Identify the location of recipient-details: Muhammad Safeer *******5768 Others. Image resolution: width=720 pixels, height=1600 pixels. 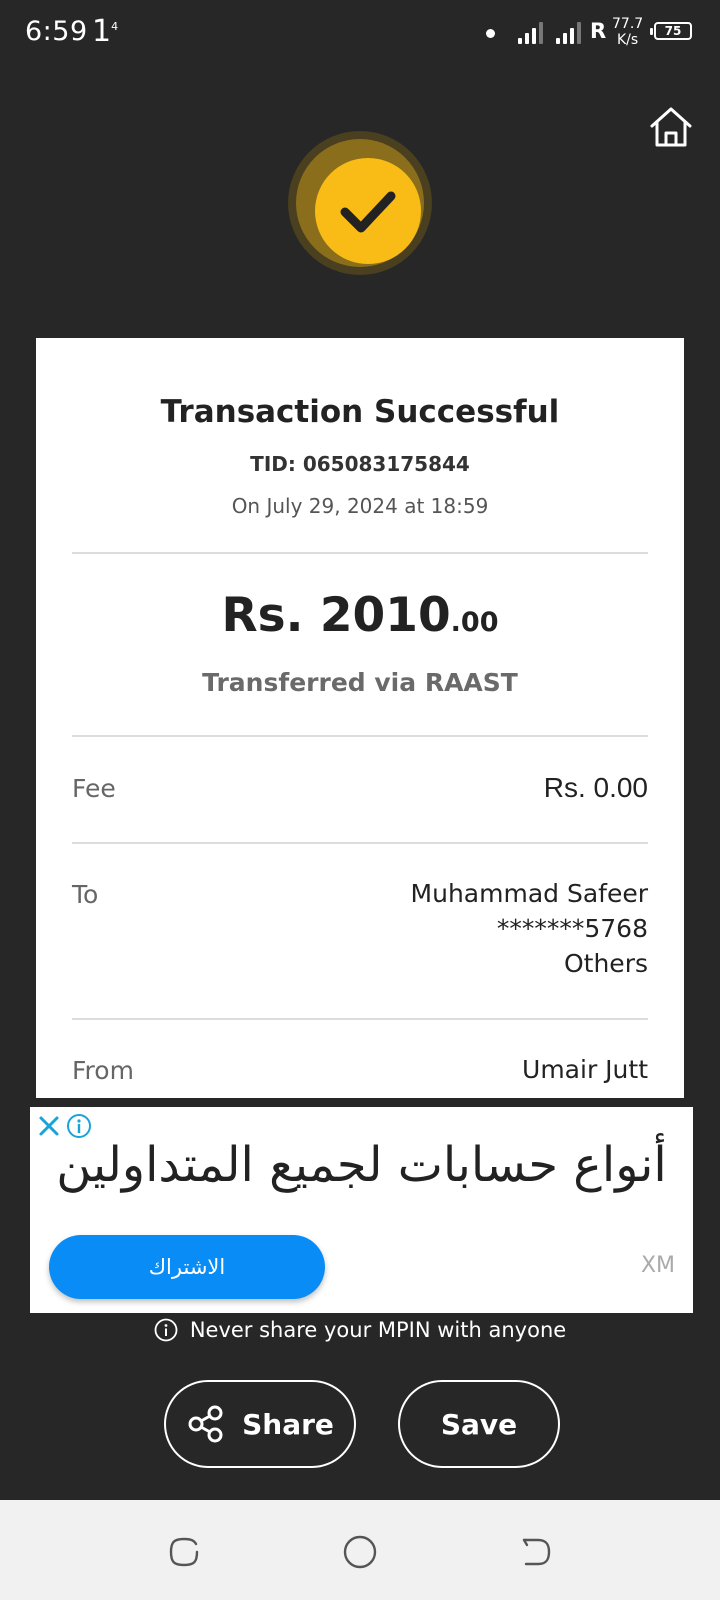
(529, 928).